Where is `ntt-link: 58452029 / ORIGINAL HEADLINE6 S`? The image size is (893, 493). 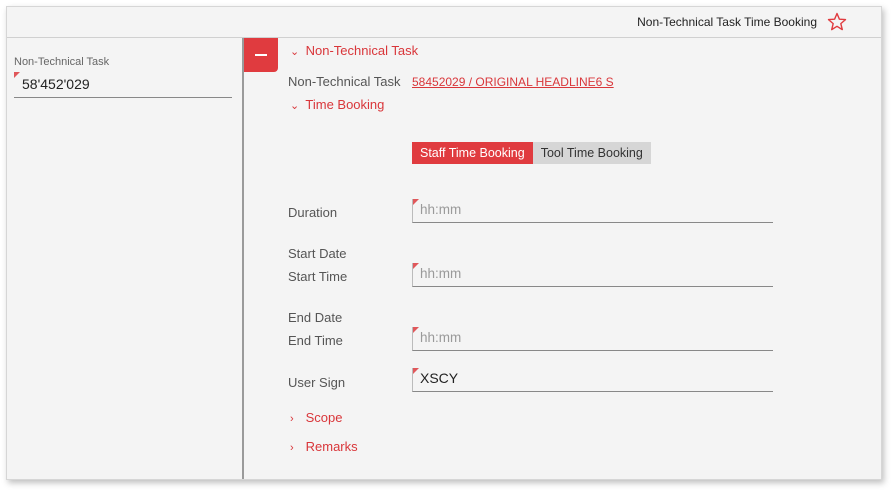 ntt-link: 58452029 / ORIGINAL HEADLINE6 S is located at coordinates (513, 82).